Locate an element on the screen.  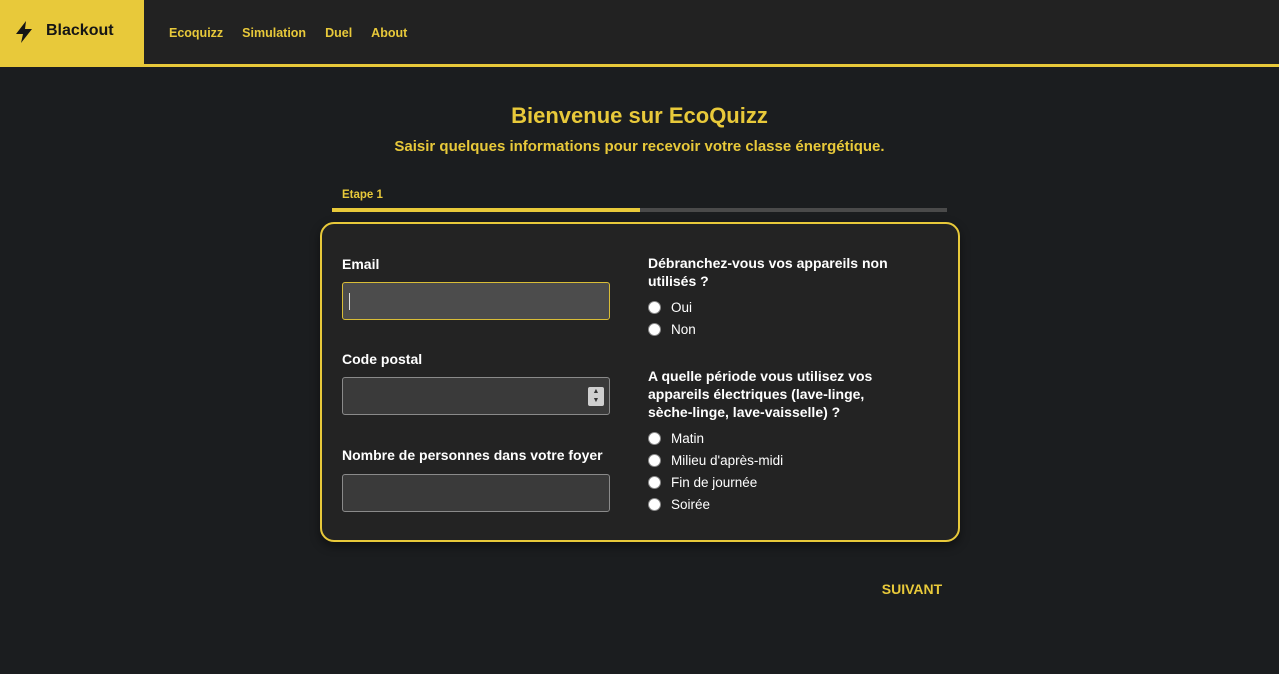
radio-label: Matin is located at coordinates (688, 438).